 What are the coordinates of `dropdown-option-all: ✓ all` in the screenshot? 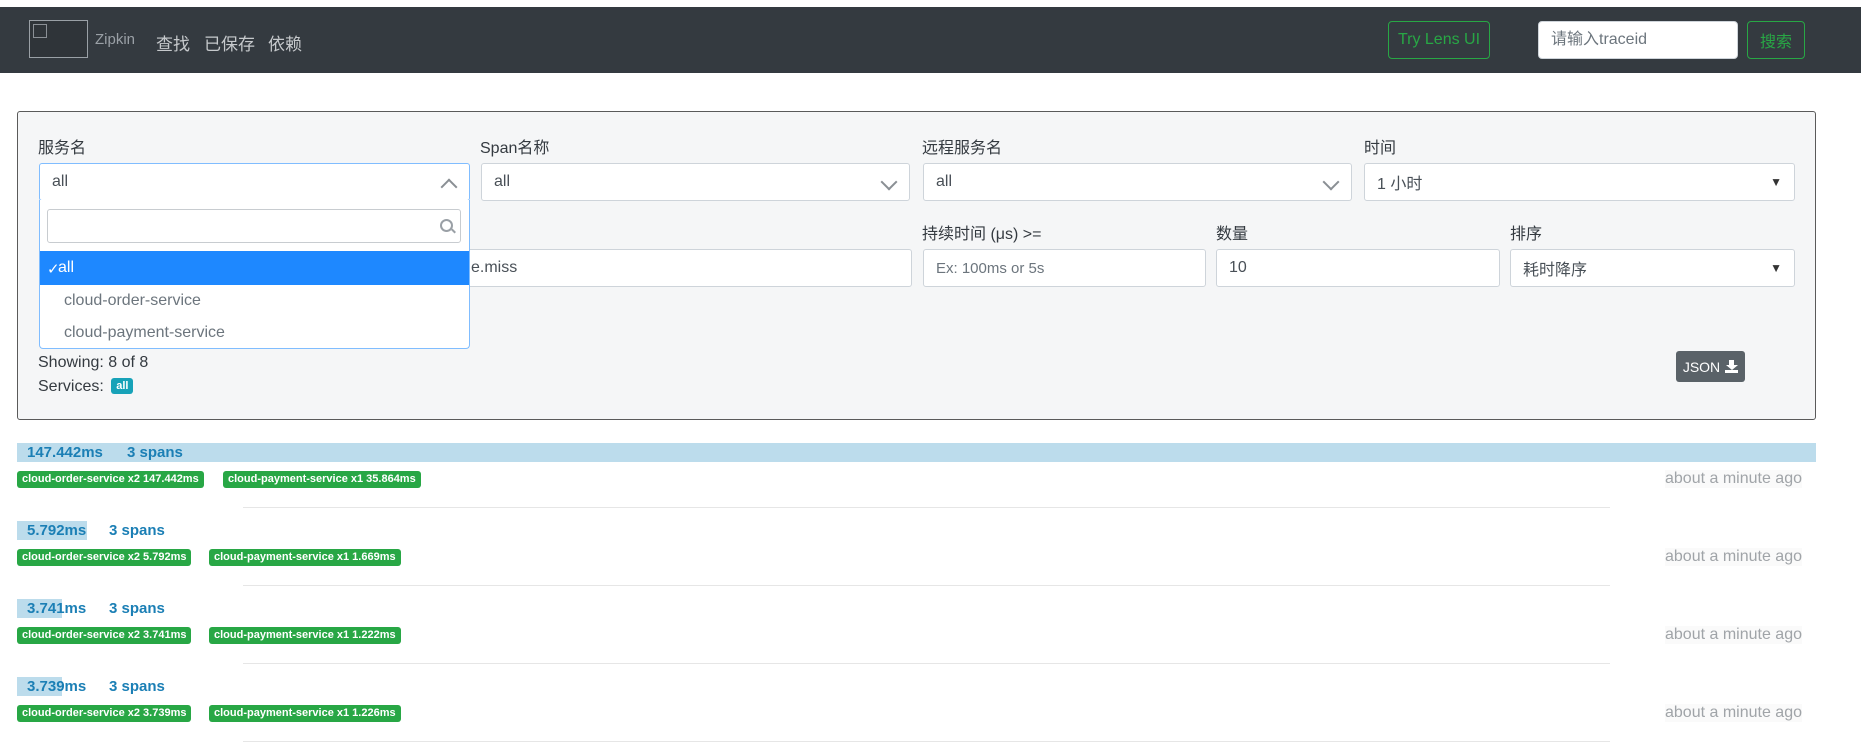 It's located at (254, 268).